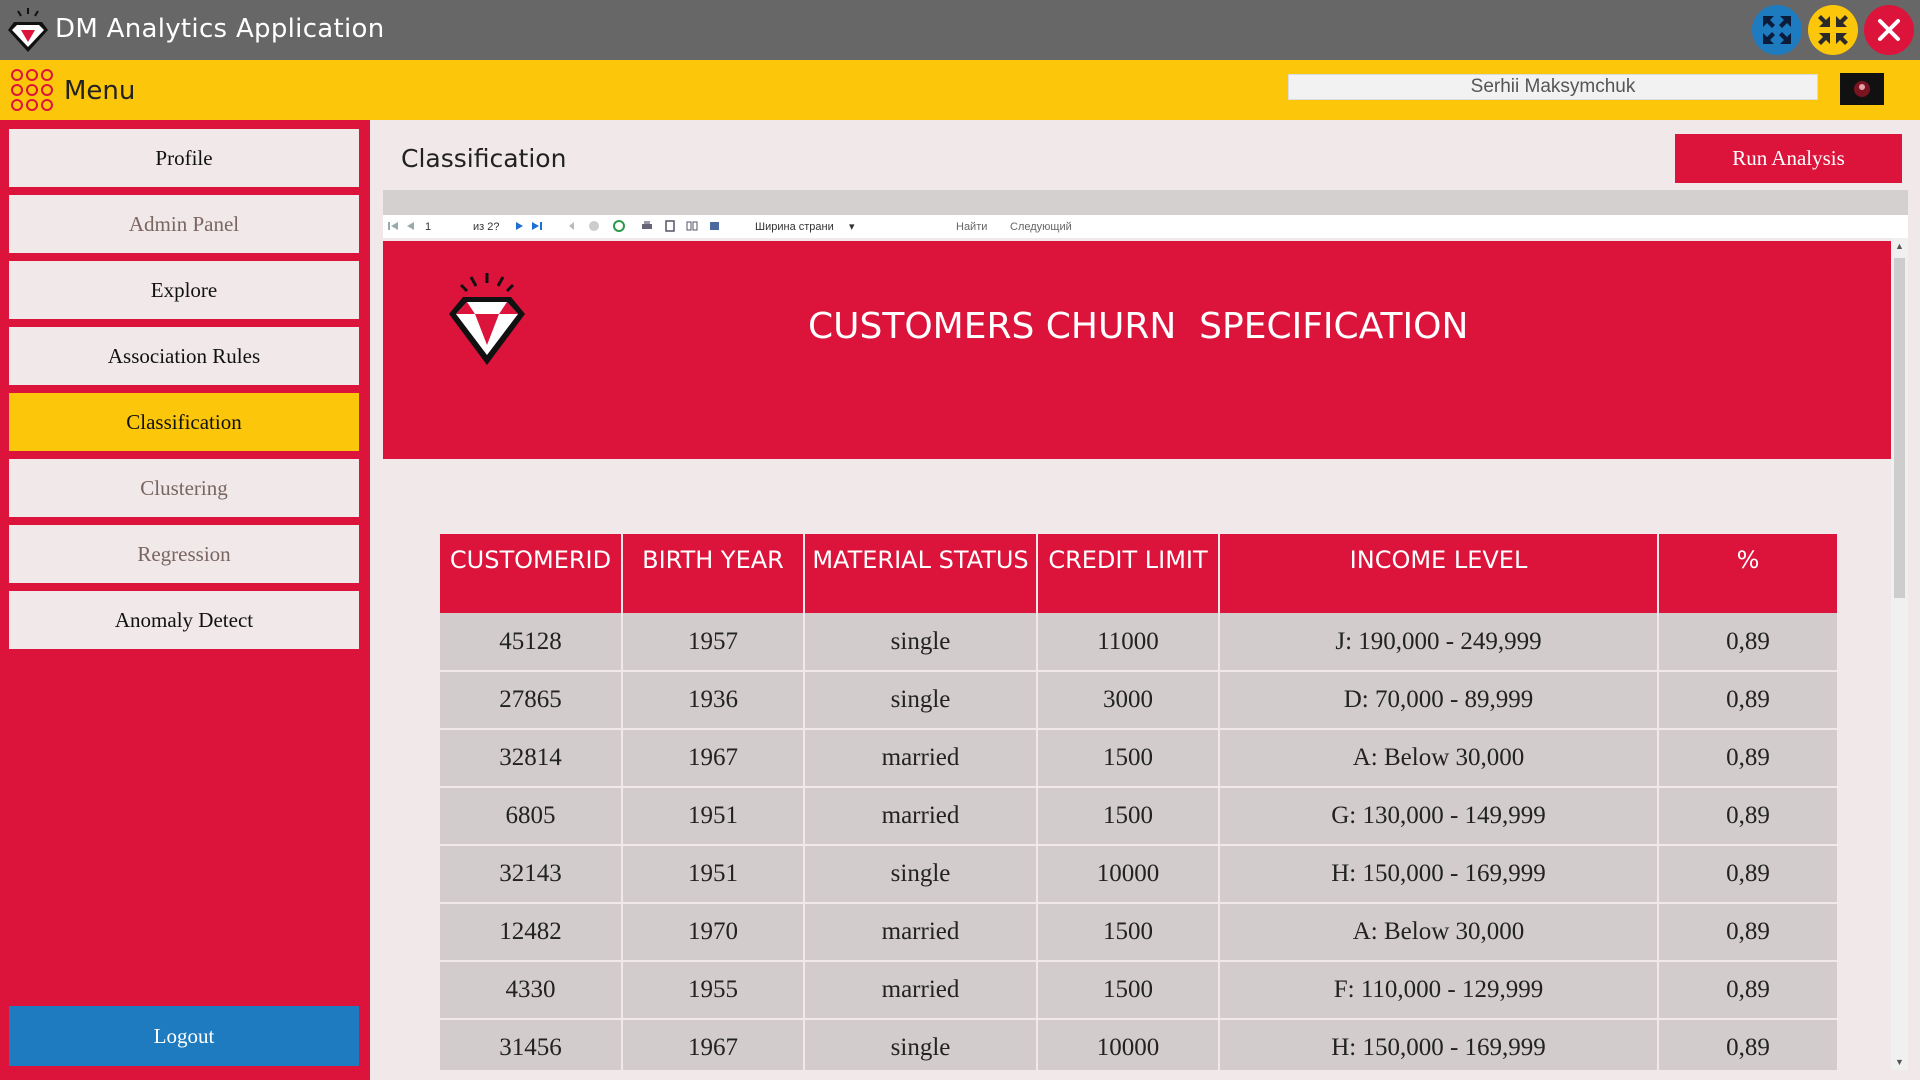 The height and width of the screenshot is (1080, 1920). I want to click on table-cell: 3000, so click(1128, 700).